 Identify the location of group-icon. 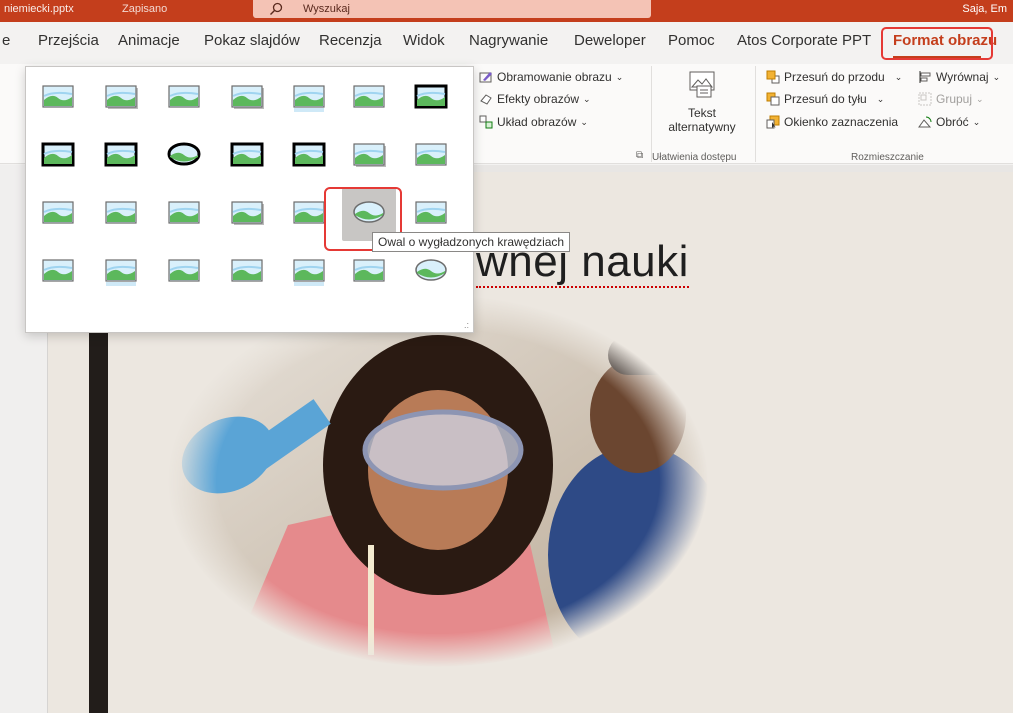
(925, 99).